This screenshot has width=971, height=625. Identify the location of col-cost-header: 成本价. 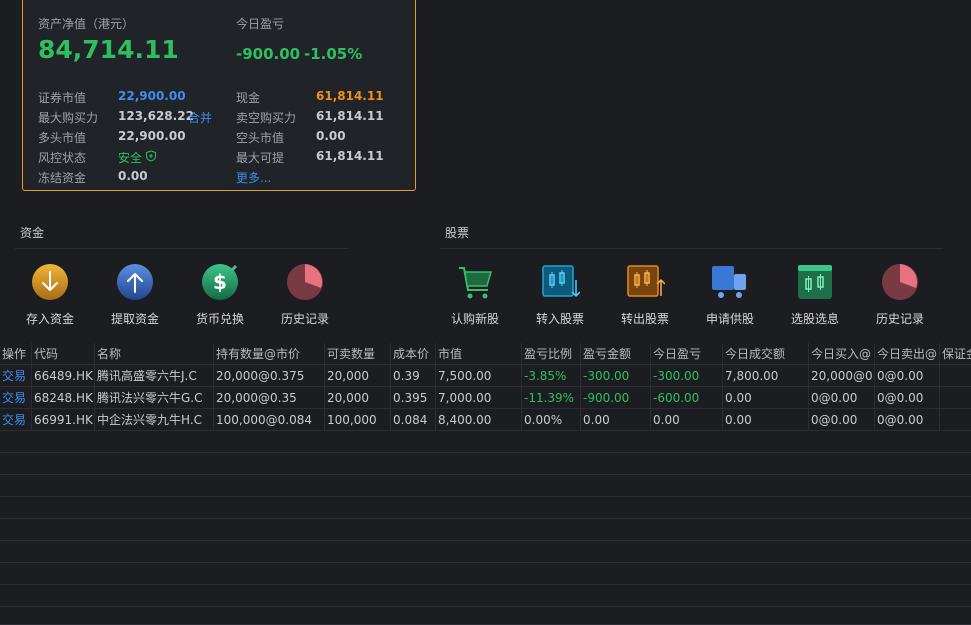
(413, 354).